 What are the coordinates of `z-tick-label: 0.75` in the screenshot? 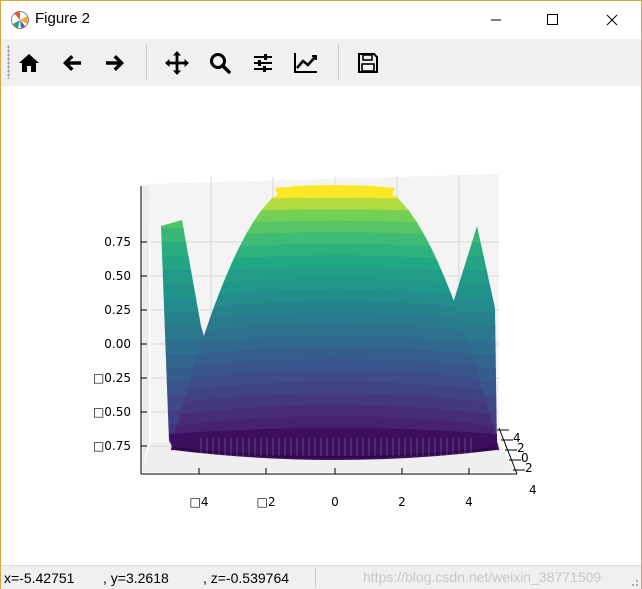 It's located at (117, 242).